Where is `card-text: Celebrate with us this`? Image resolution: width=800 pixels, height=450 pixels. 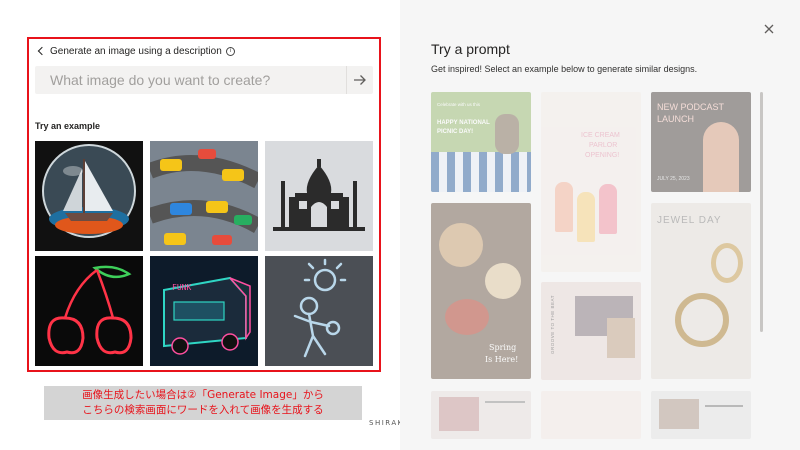 card-text: Celebrate with us this is located at coordinates (459, 104).